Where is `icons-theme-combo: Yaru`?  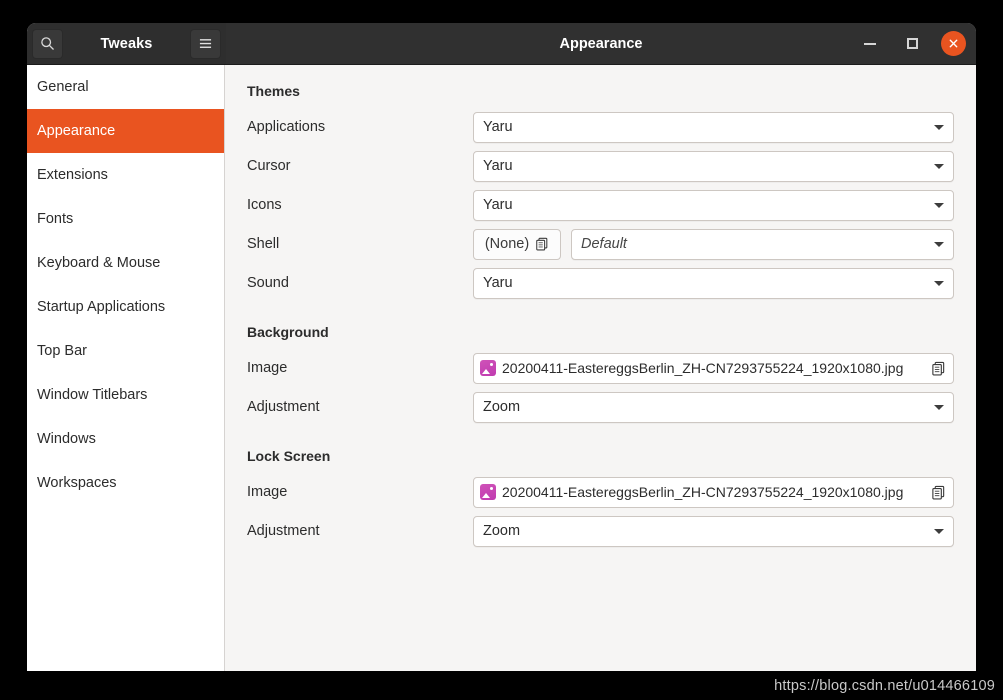 icons-theme-combo: Yaru is located at coordinates (713, 205).